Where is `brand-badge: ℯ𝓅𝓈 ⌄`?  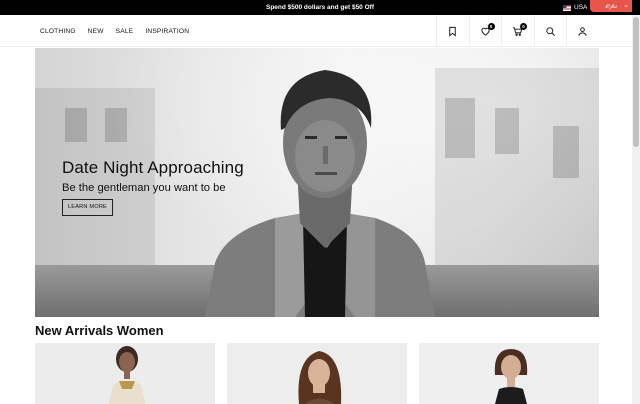
brand-badge: ℯ𝓅𝓈 ⌄ is located at coordinates (611, 6).